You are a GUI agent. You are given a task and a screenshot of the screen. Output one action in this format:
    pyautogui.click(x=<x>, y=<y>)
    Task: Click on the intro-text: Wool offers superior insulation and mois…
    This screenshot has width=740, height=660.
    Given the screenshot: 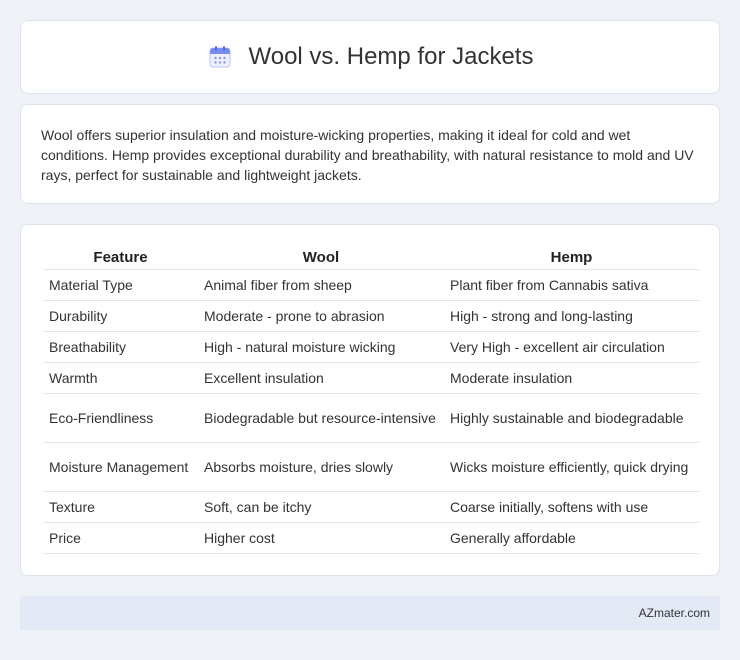 What is the action you would take?
    pyautogui.click(x=367, y=155)
    